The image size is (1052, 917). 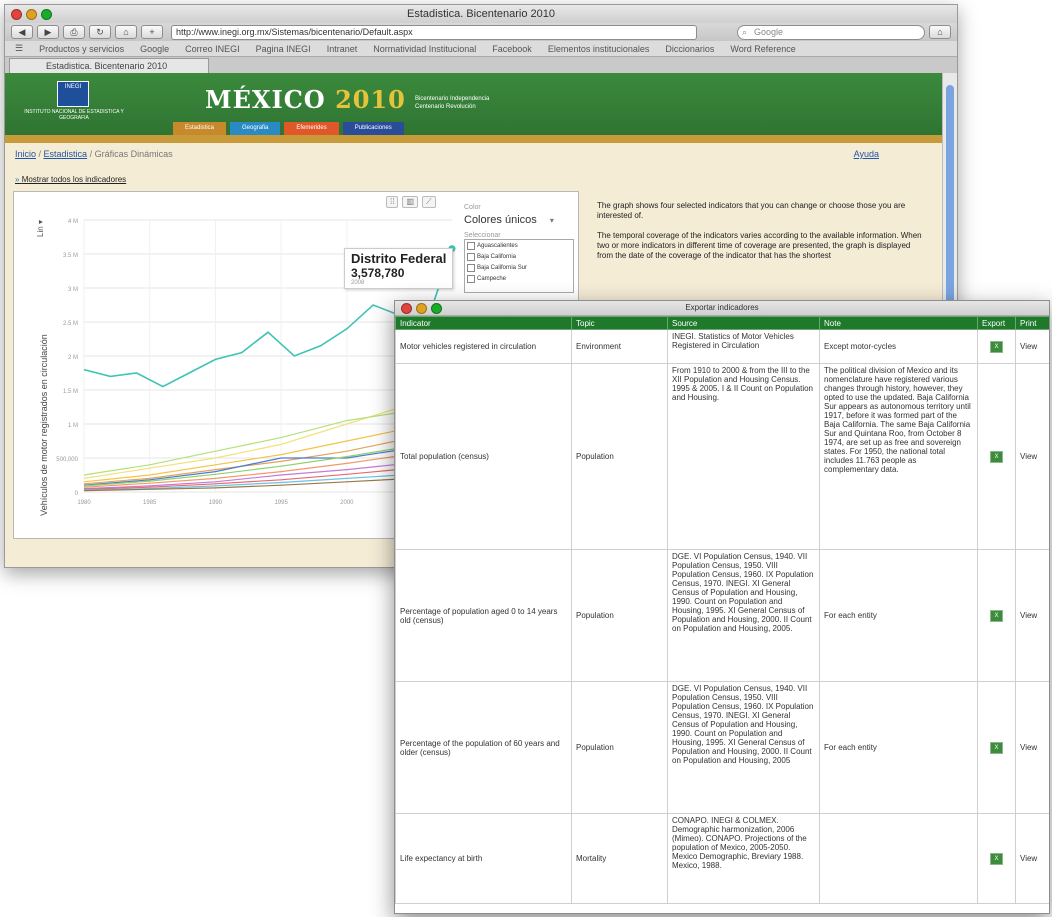 What do you see at coordinates (46, 14) in the screenshot?
I see `zoom-window-button` at bounding box center [46, 14].